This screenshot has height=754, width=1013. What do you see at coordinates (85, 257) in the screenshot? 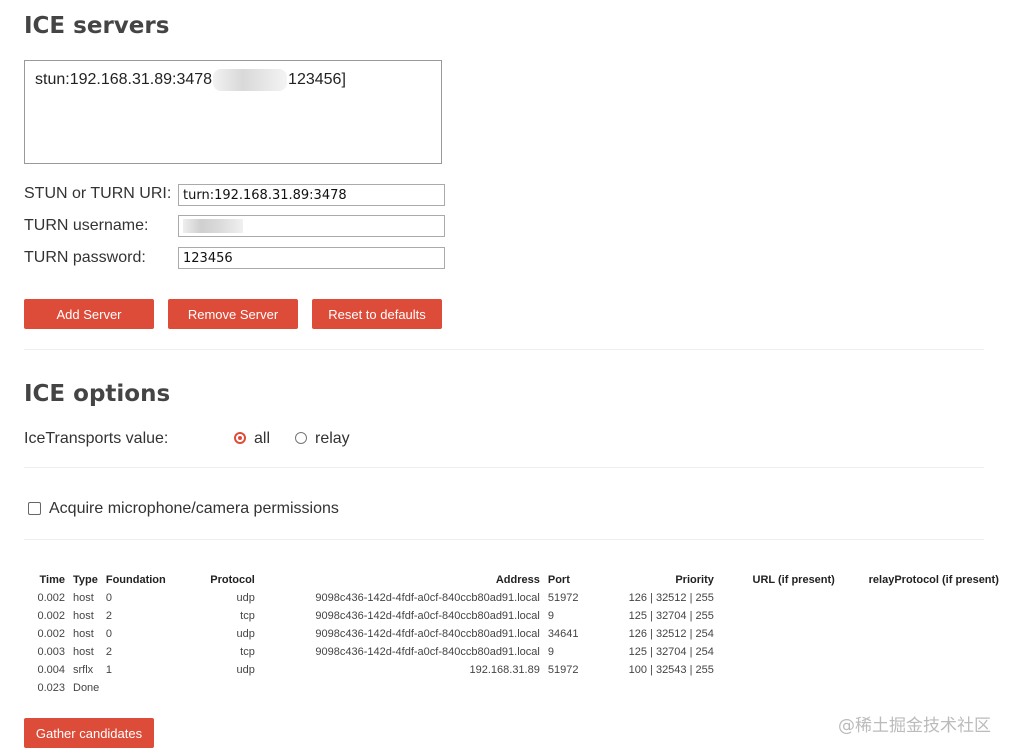
I see `password-label: TURN password:` at bounding box center [85, 257].